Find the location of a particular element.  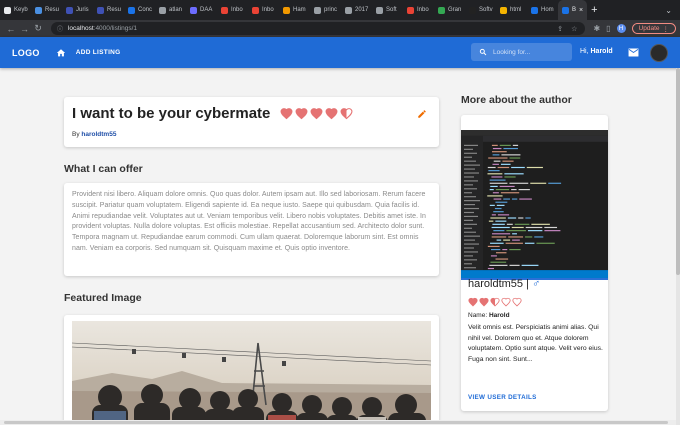

heart-filled-icon is located at coordinates (484, 302).